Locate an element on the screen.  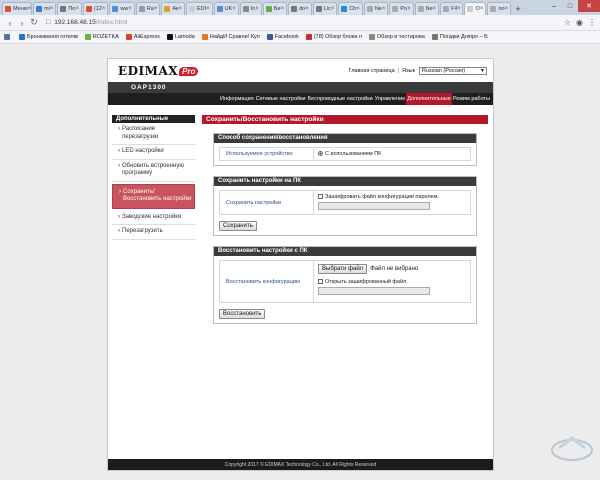
page-info-icon: □ is located at coordinates (48, 22).